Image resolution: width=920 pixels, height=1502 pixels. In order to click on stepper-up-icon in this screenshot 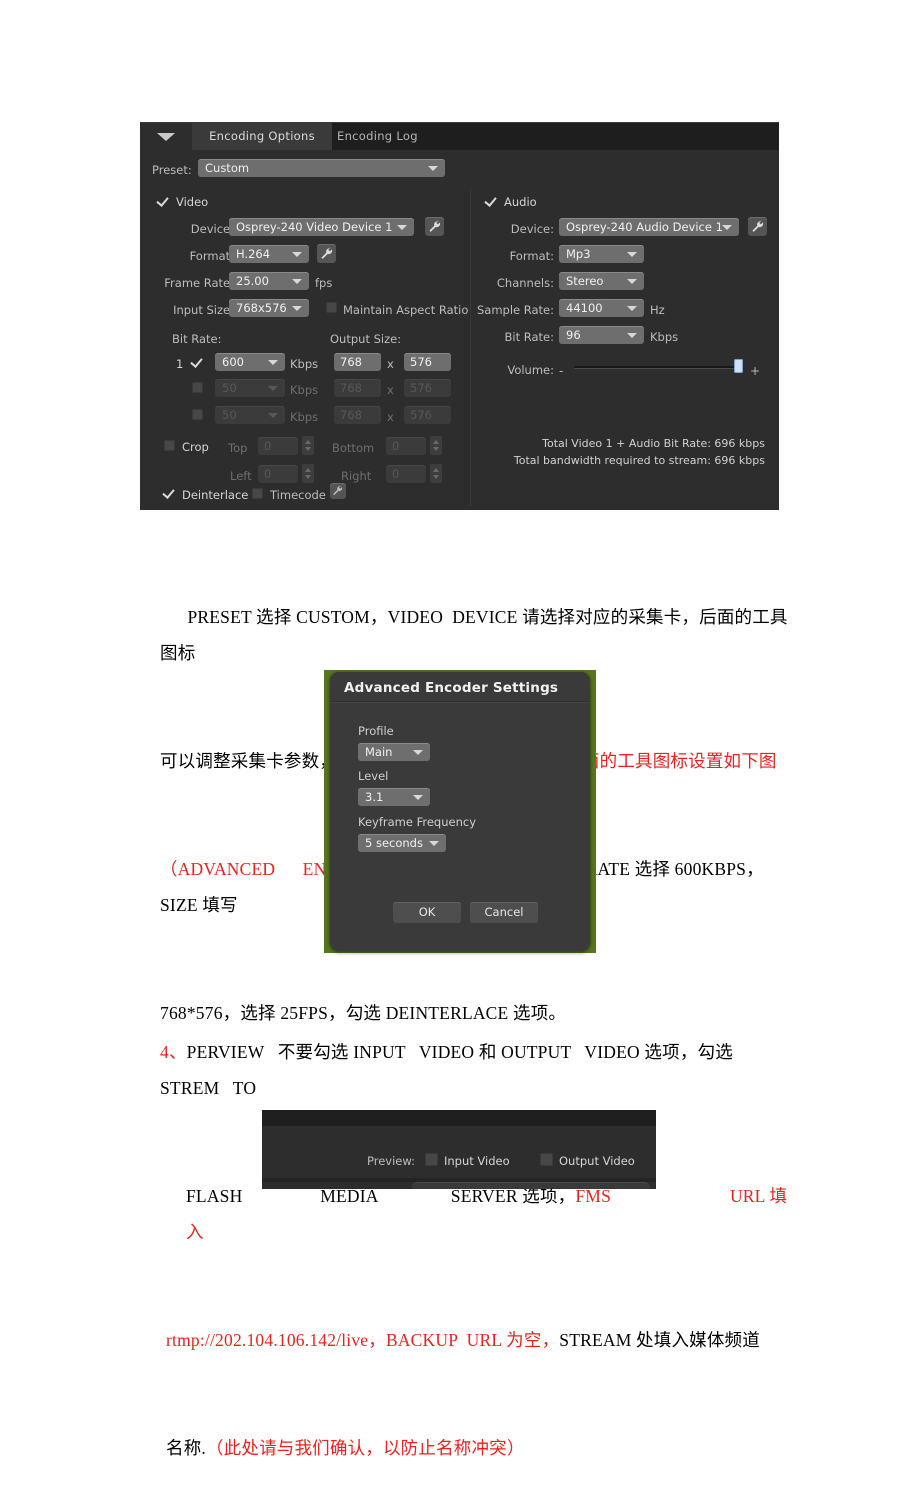, I will do `click(436, 470)`.